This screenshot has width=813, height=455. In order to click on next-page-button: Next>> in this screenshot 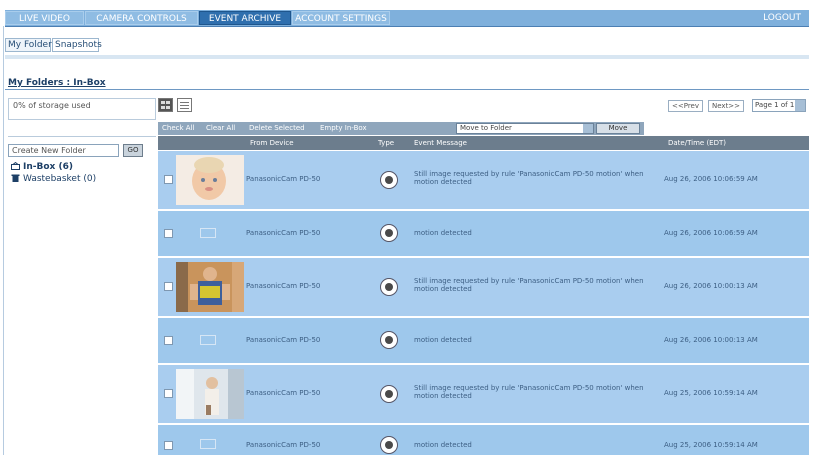, I will do `click(726, 106)`.